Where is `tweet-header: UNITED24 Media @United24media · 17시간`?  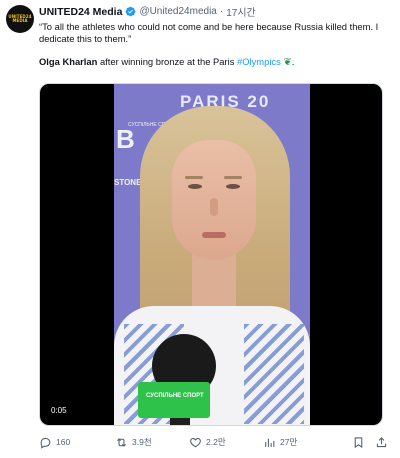 tweet-header: UNITED24 Media @United24media · 17시간 is located at coordinates (147, 12).